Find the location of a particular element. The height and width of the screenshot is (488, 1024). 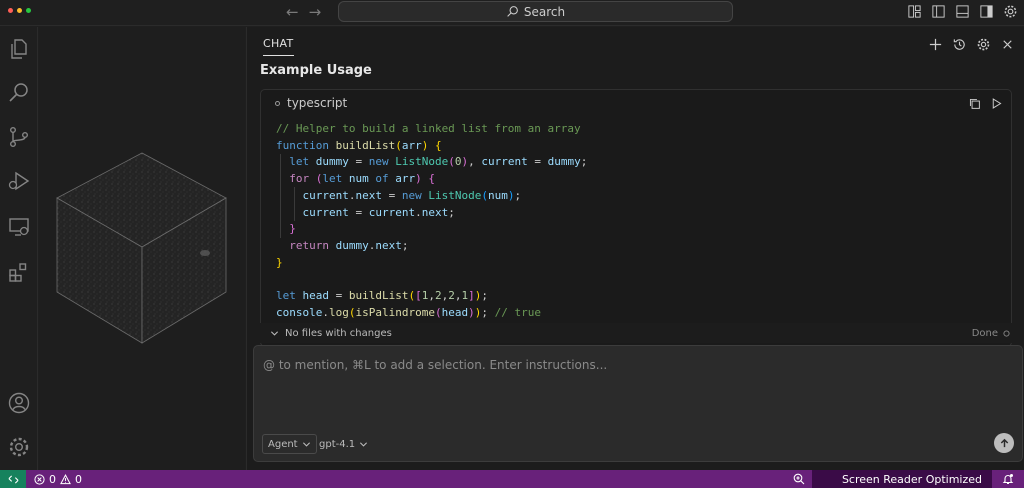

search-label: Search is located at coordinates (544, 11).